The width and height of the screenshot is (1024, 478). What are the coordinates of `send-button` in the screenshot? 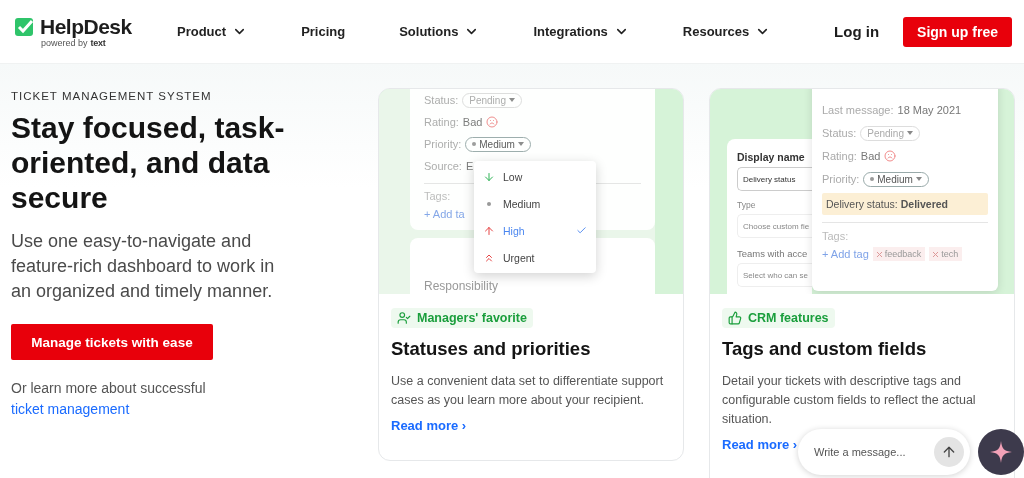 It's located at (949, 452).